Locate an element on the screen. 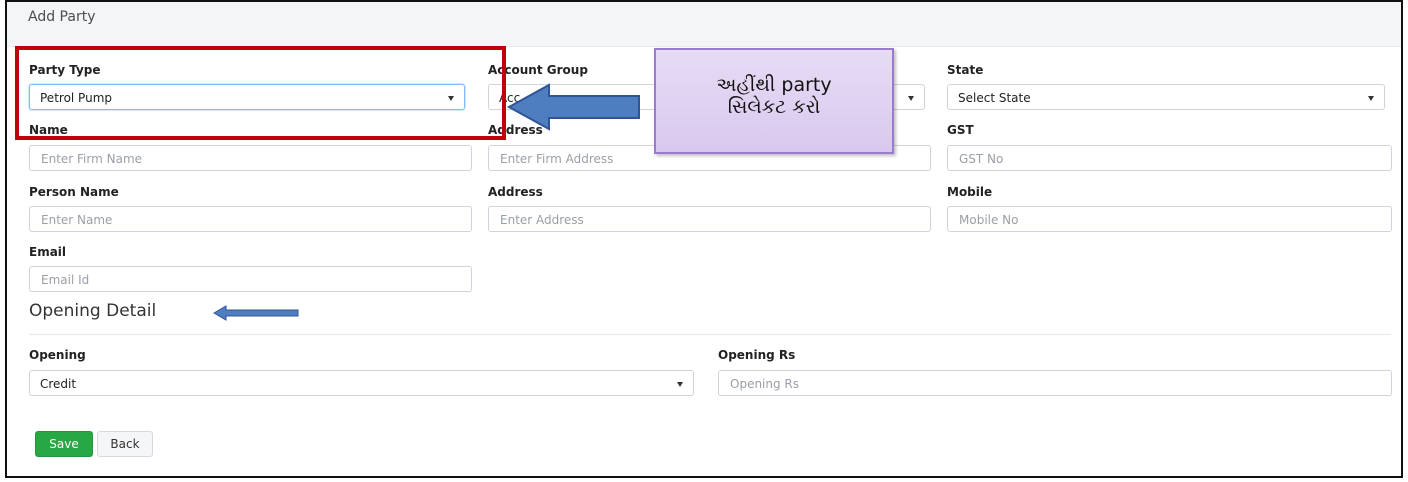 This screenshot has height=482, width=1408. firm-name-placeholder: Enter Firm Name is located at coordinates (92, 159).